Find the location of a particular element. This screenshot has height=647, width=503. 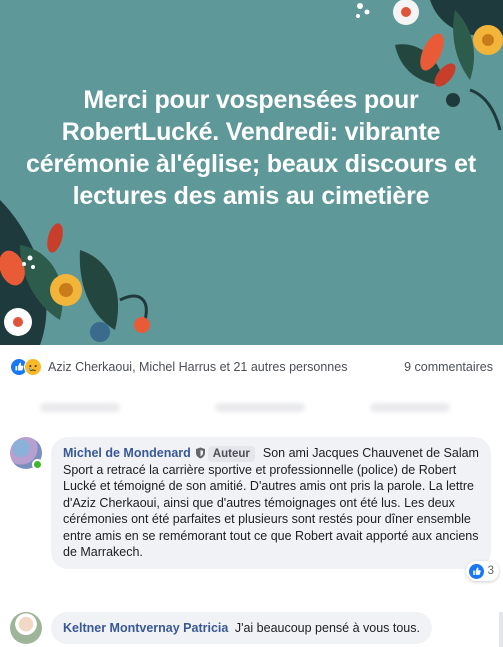

online-status-dot is located at coordinates (37, 464).